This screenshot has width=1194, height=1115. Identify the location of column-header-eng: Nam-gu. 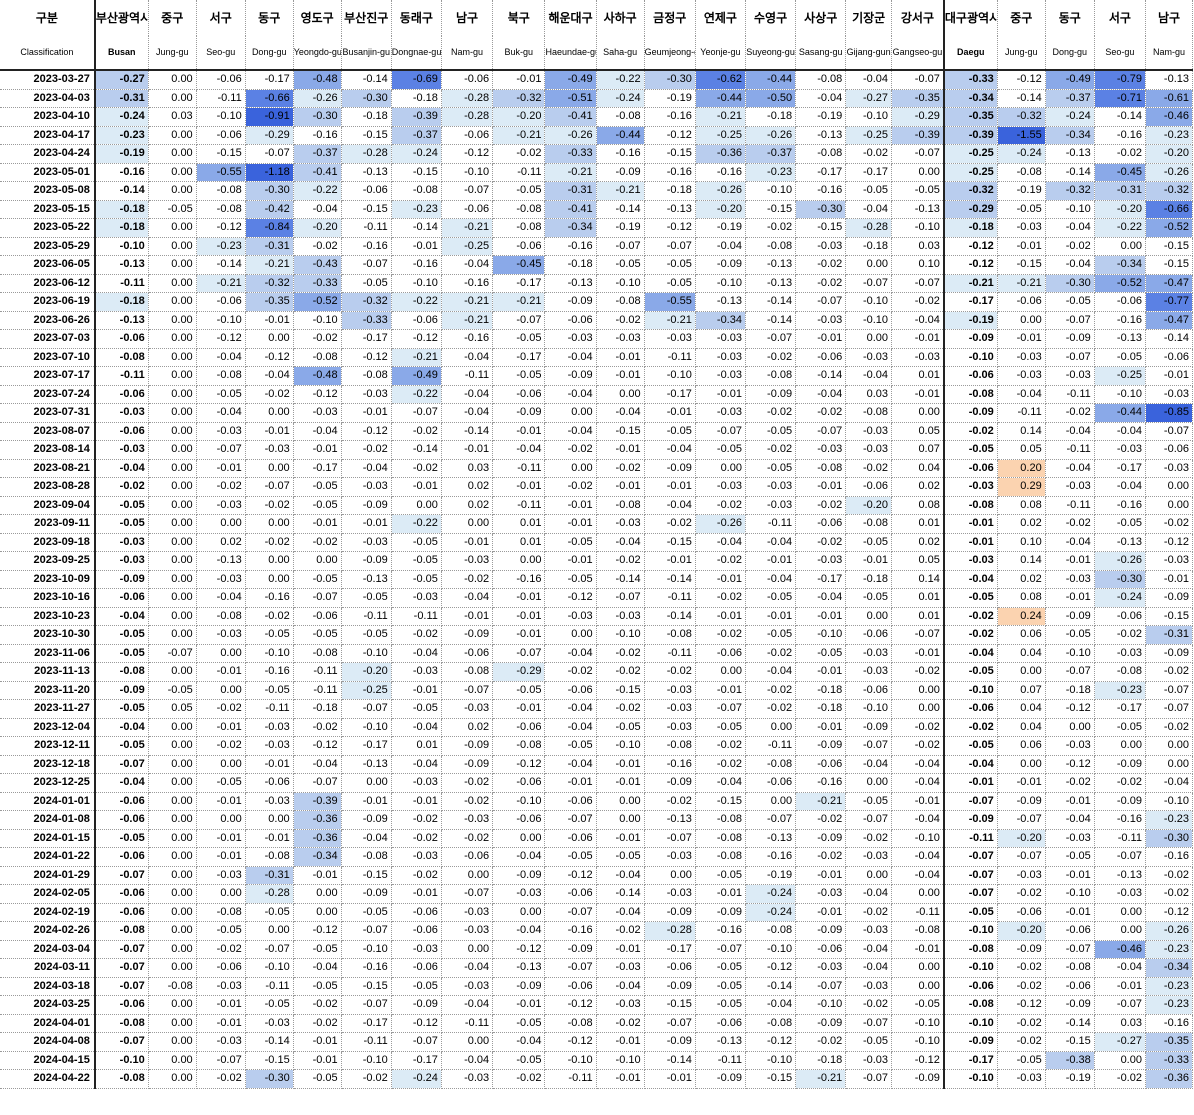
(1169, 53).